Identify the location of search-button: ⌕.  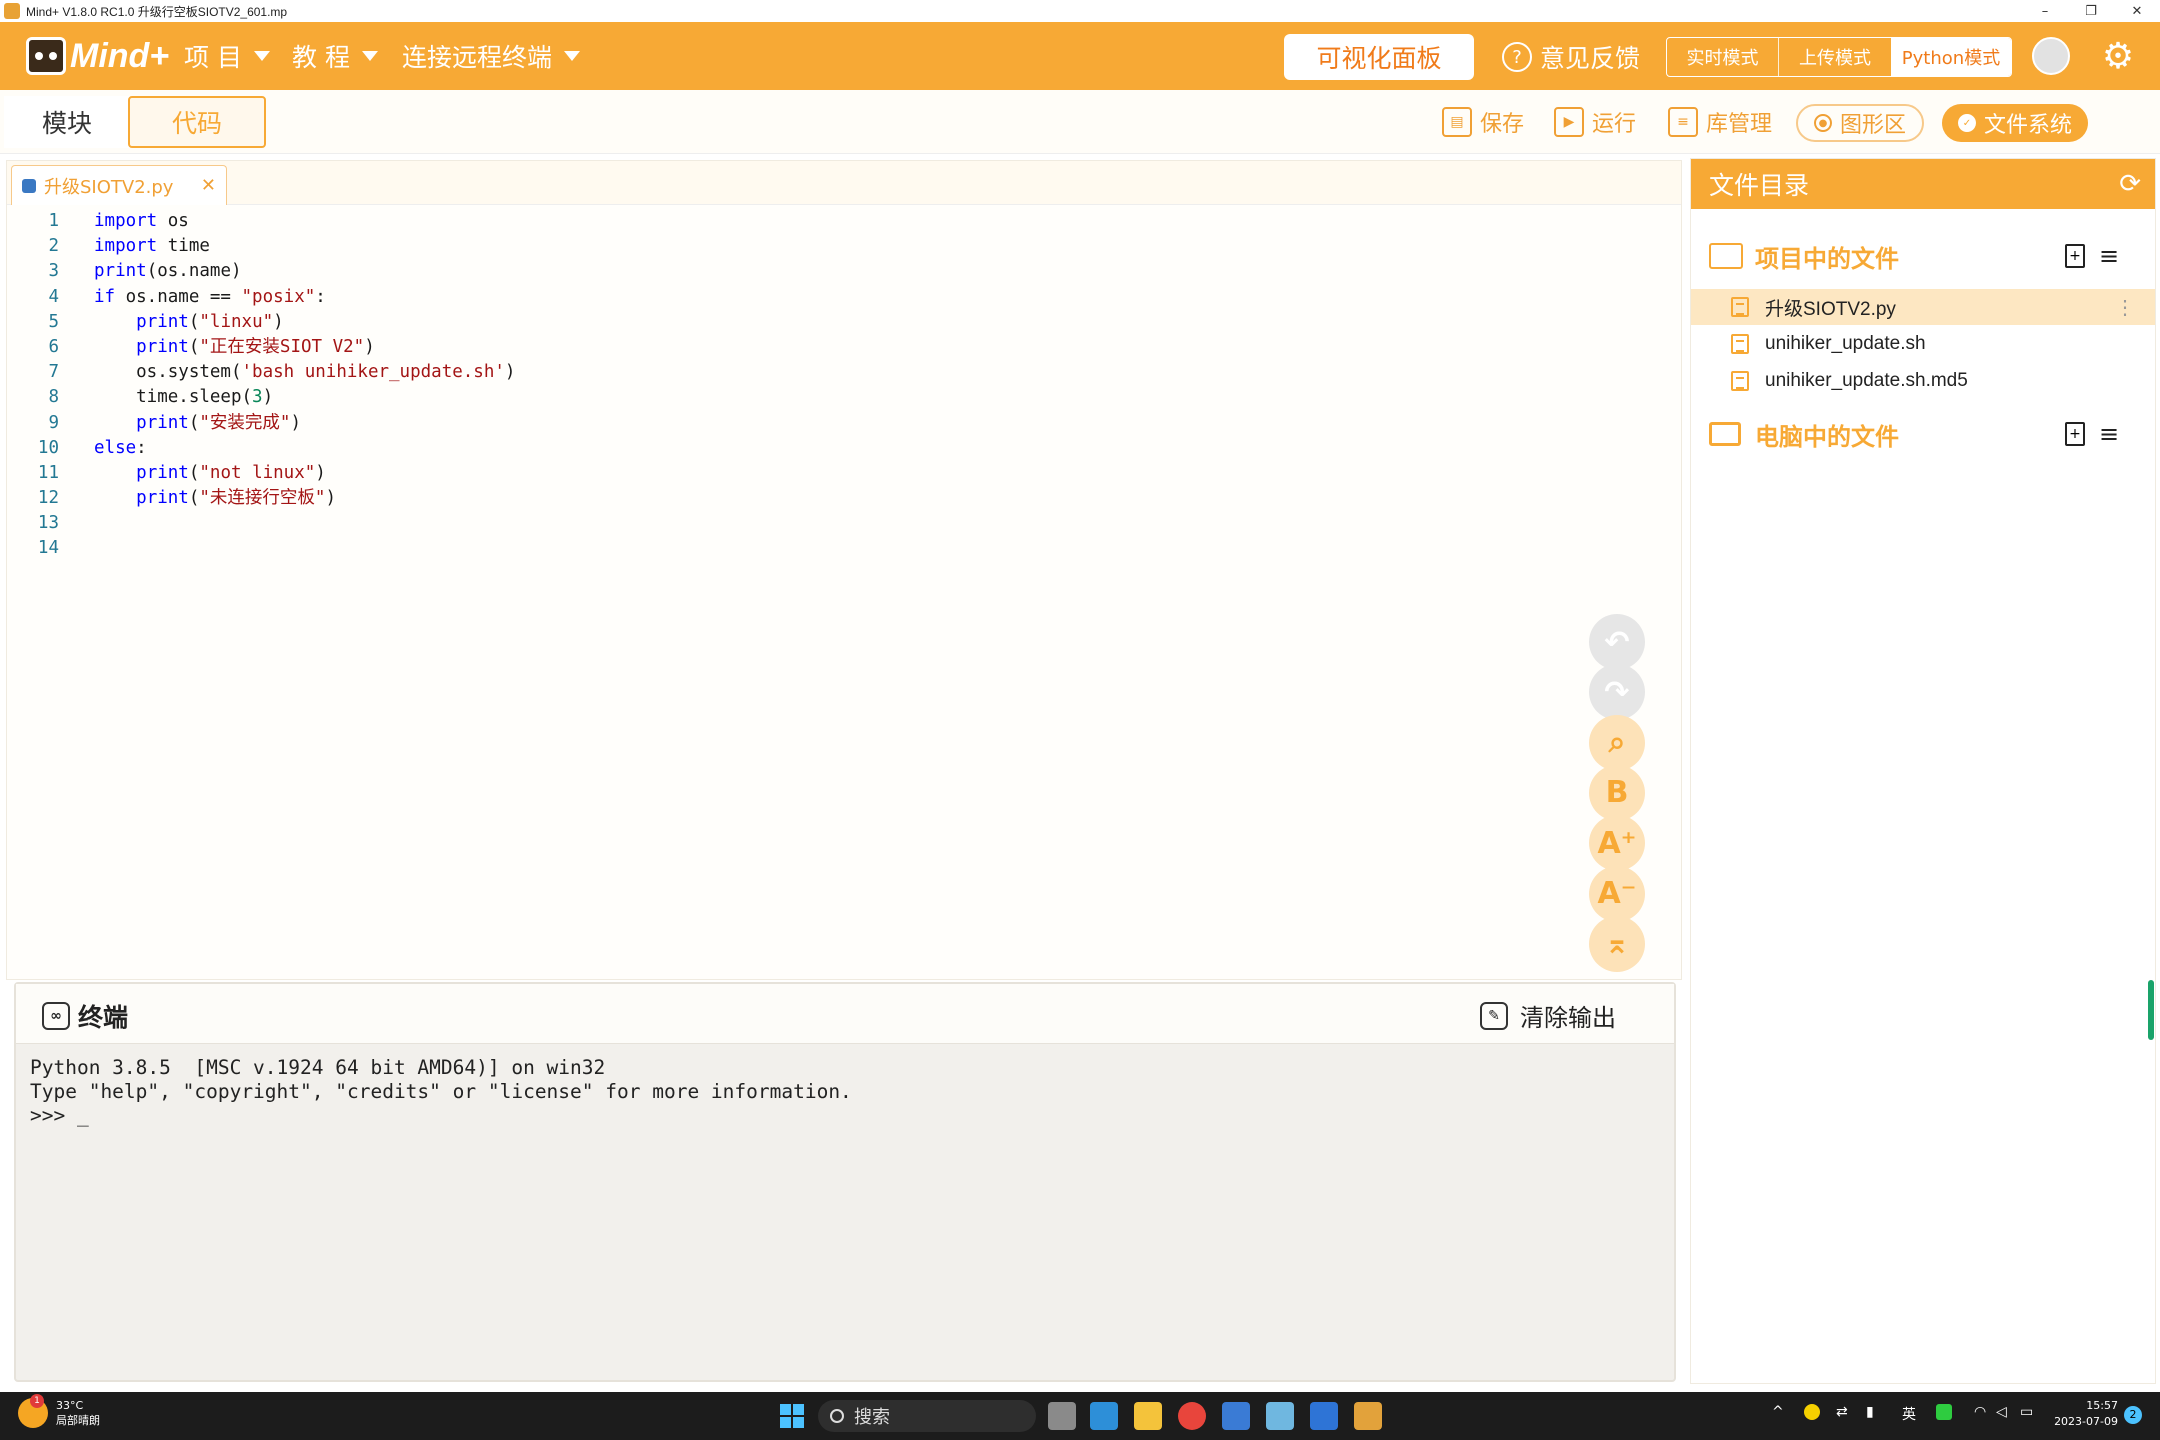
(1617, 742).